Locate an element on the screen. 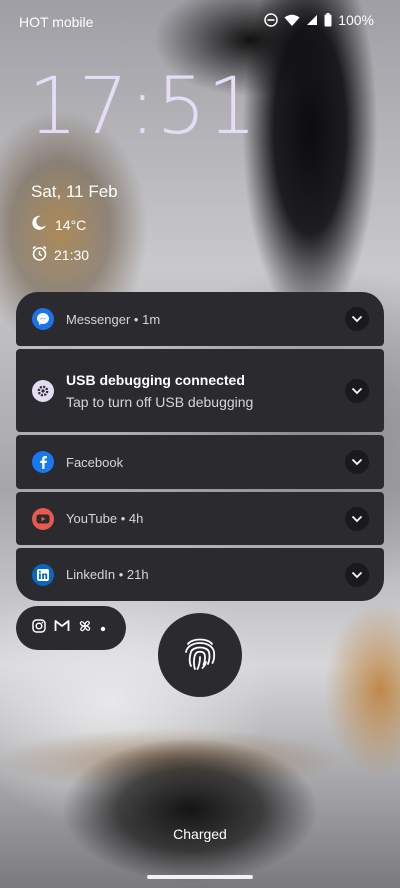  fingerprint-icon is located at coordinates (200, 655).